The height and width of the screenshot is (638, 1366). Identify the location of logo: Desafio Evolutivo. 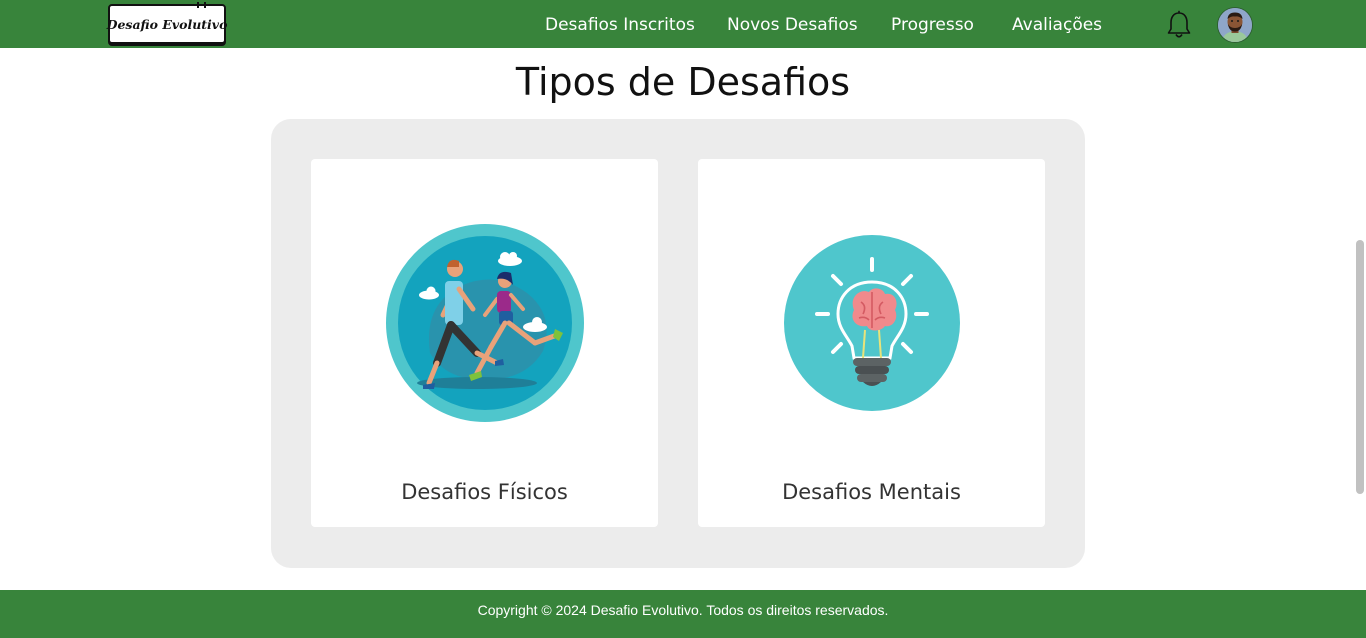
(167, 24).